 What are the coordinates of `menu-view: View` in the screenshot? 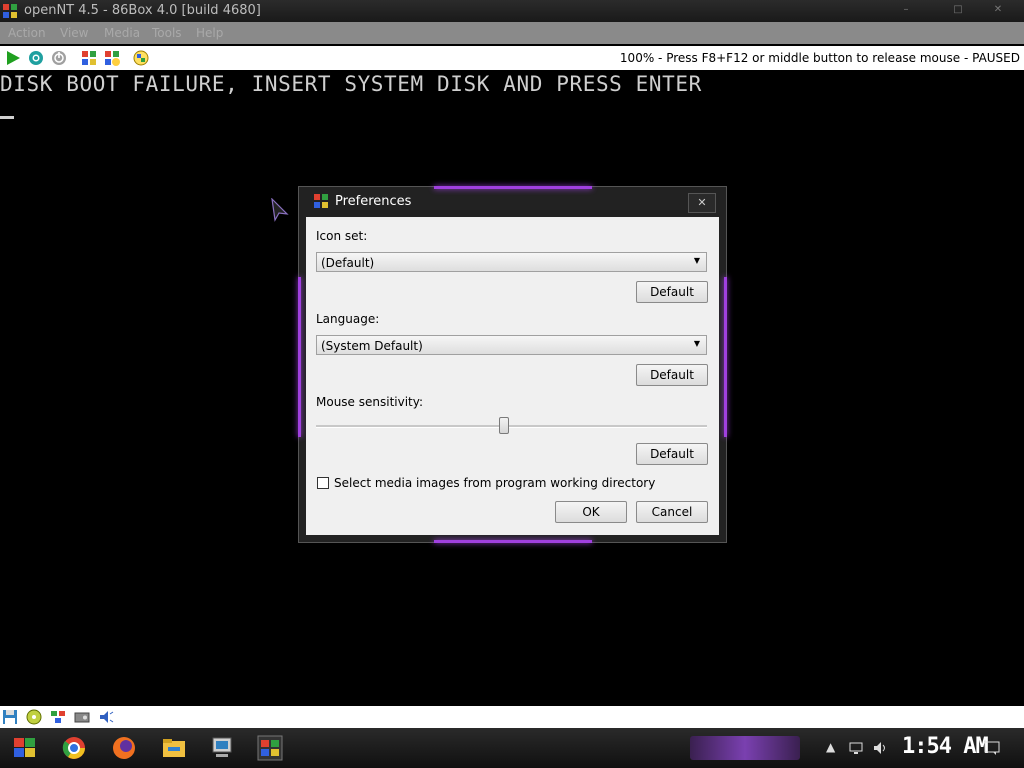 It's located at (74, 33).